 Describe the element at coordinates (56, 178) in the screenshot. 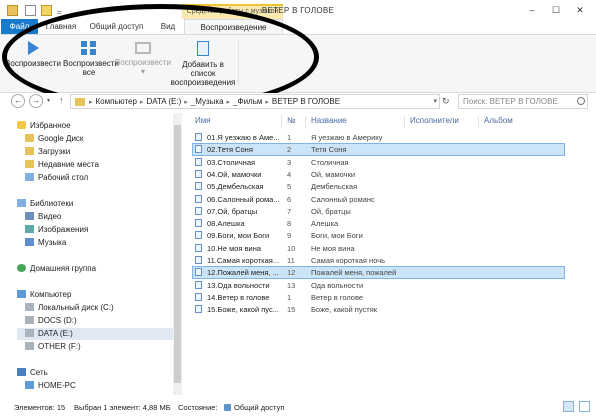

I see `nav-desktop: Рабочий стол` at that location.